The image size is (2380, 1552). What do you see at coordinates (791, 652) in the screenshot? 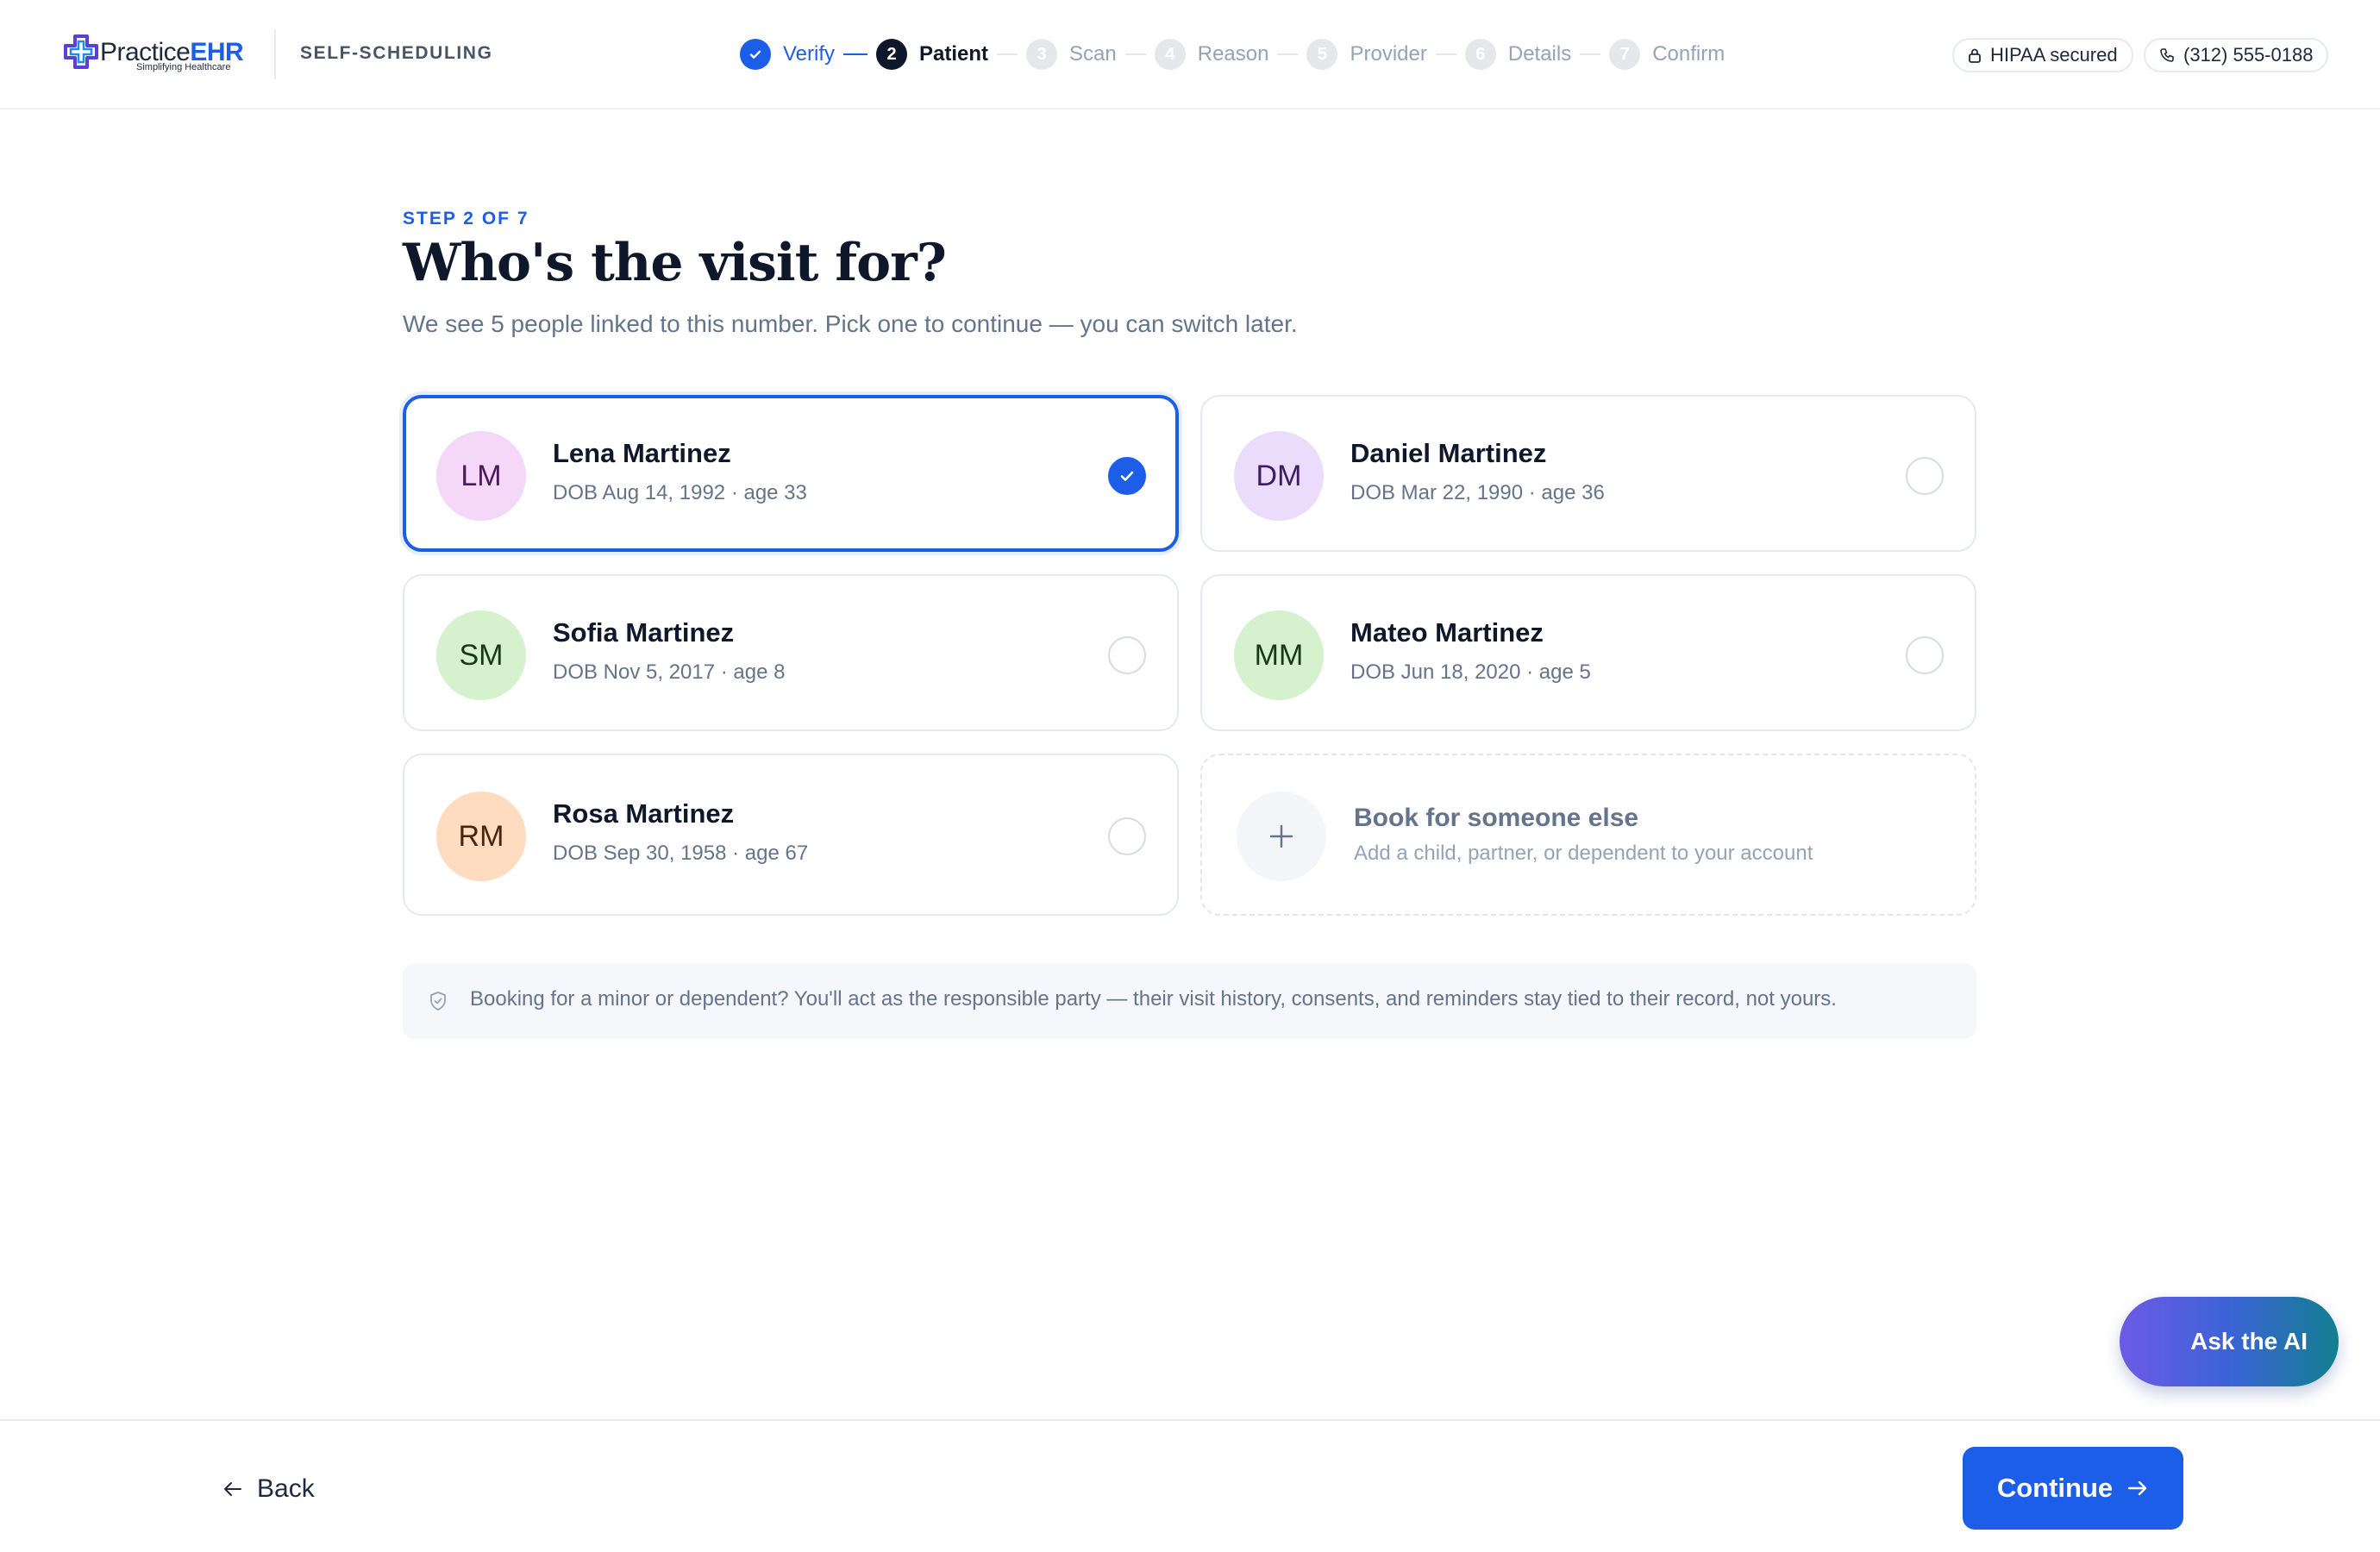
I see `patient-card: SM Sofia Martinez DOB Nov 5, 2017 · age 8` at bounding box center [791, 652].